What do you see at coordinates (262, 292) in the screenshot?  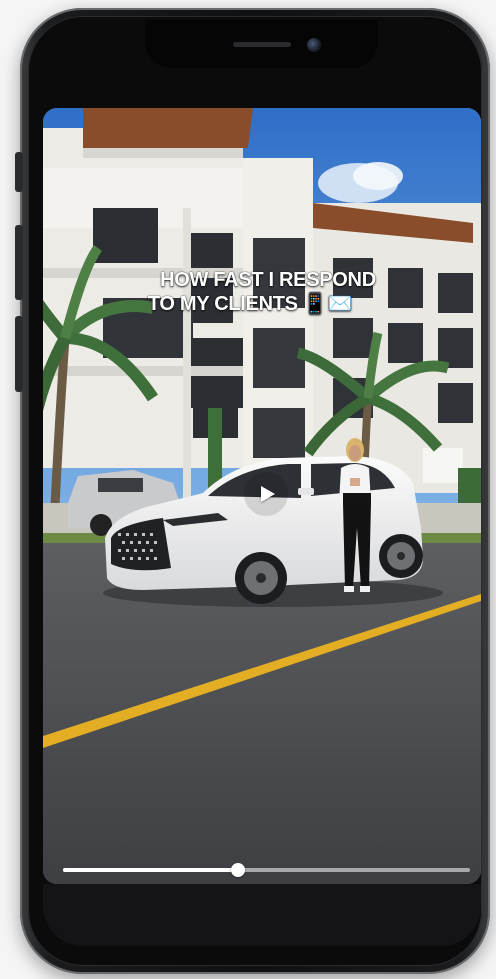 I see `video-caption: HOW FAST I RESPOND TO MY CLIENTS 📱✉️` at bounding box center [262, 292].